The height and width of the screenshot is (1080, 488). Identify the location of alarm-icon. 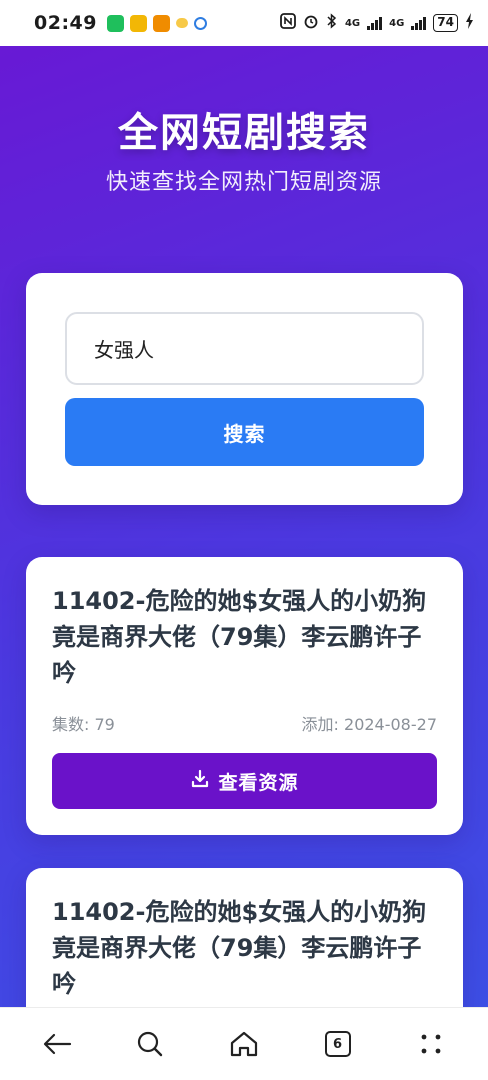
(311, 23).